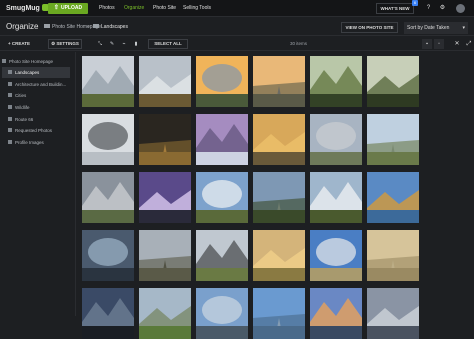  Describe the element at coordinates (457, 44) in the screenshot. I see `close-icon: ✕` at that location.